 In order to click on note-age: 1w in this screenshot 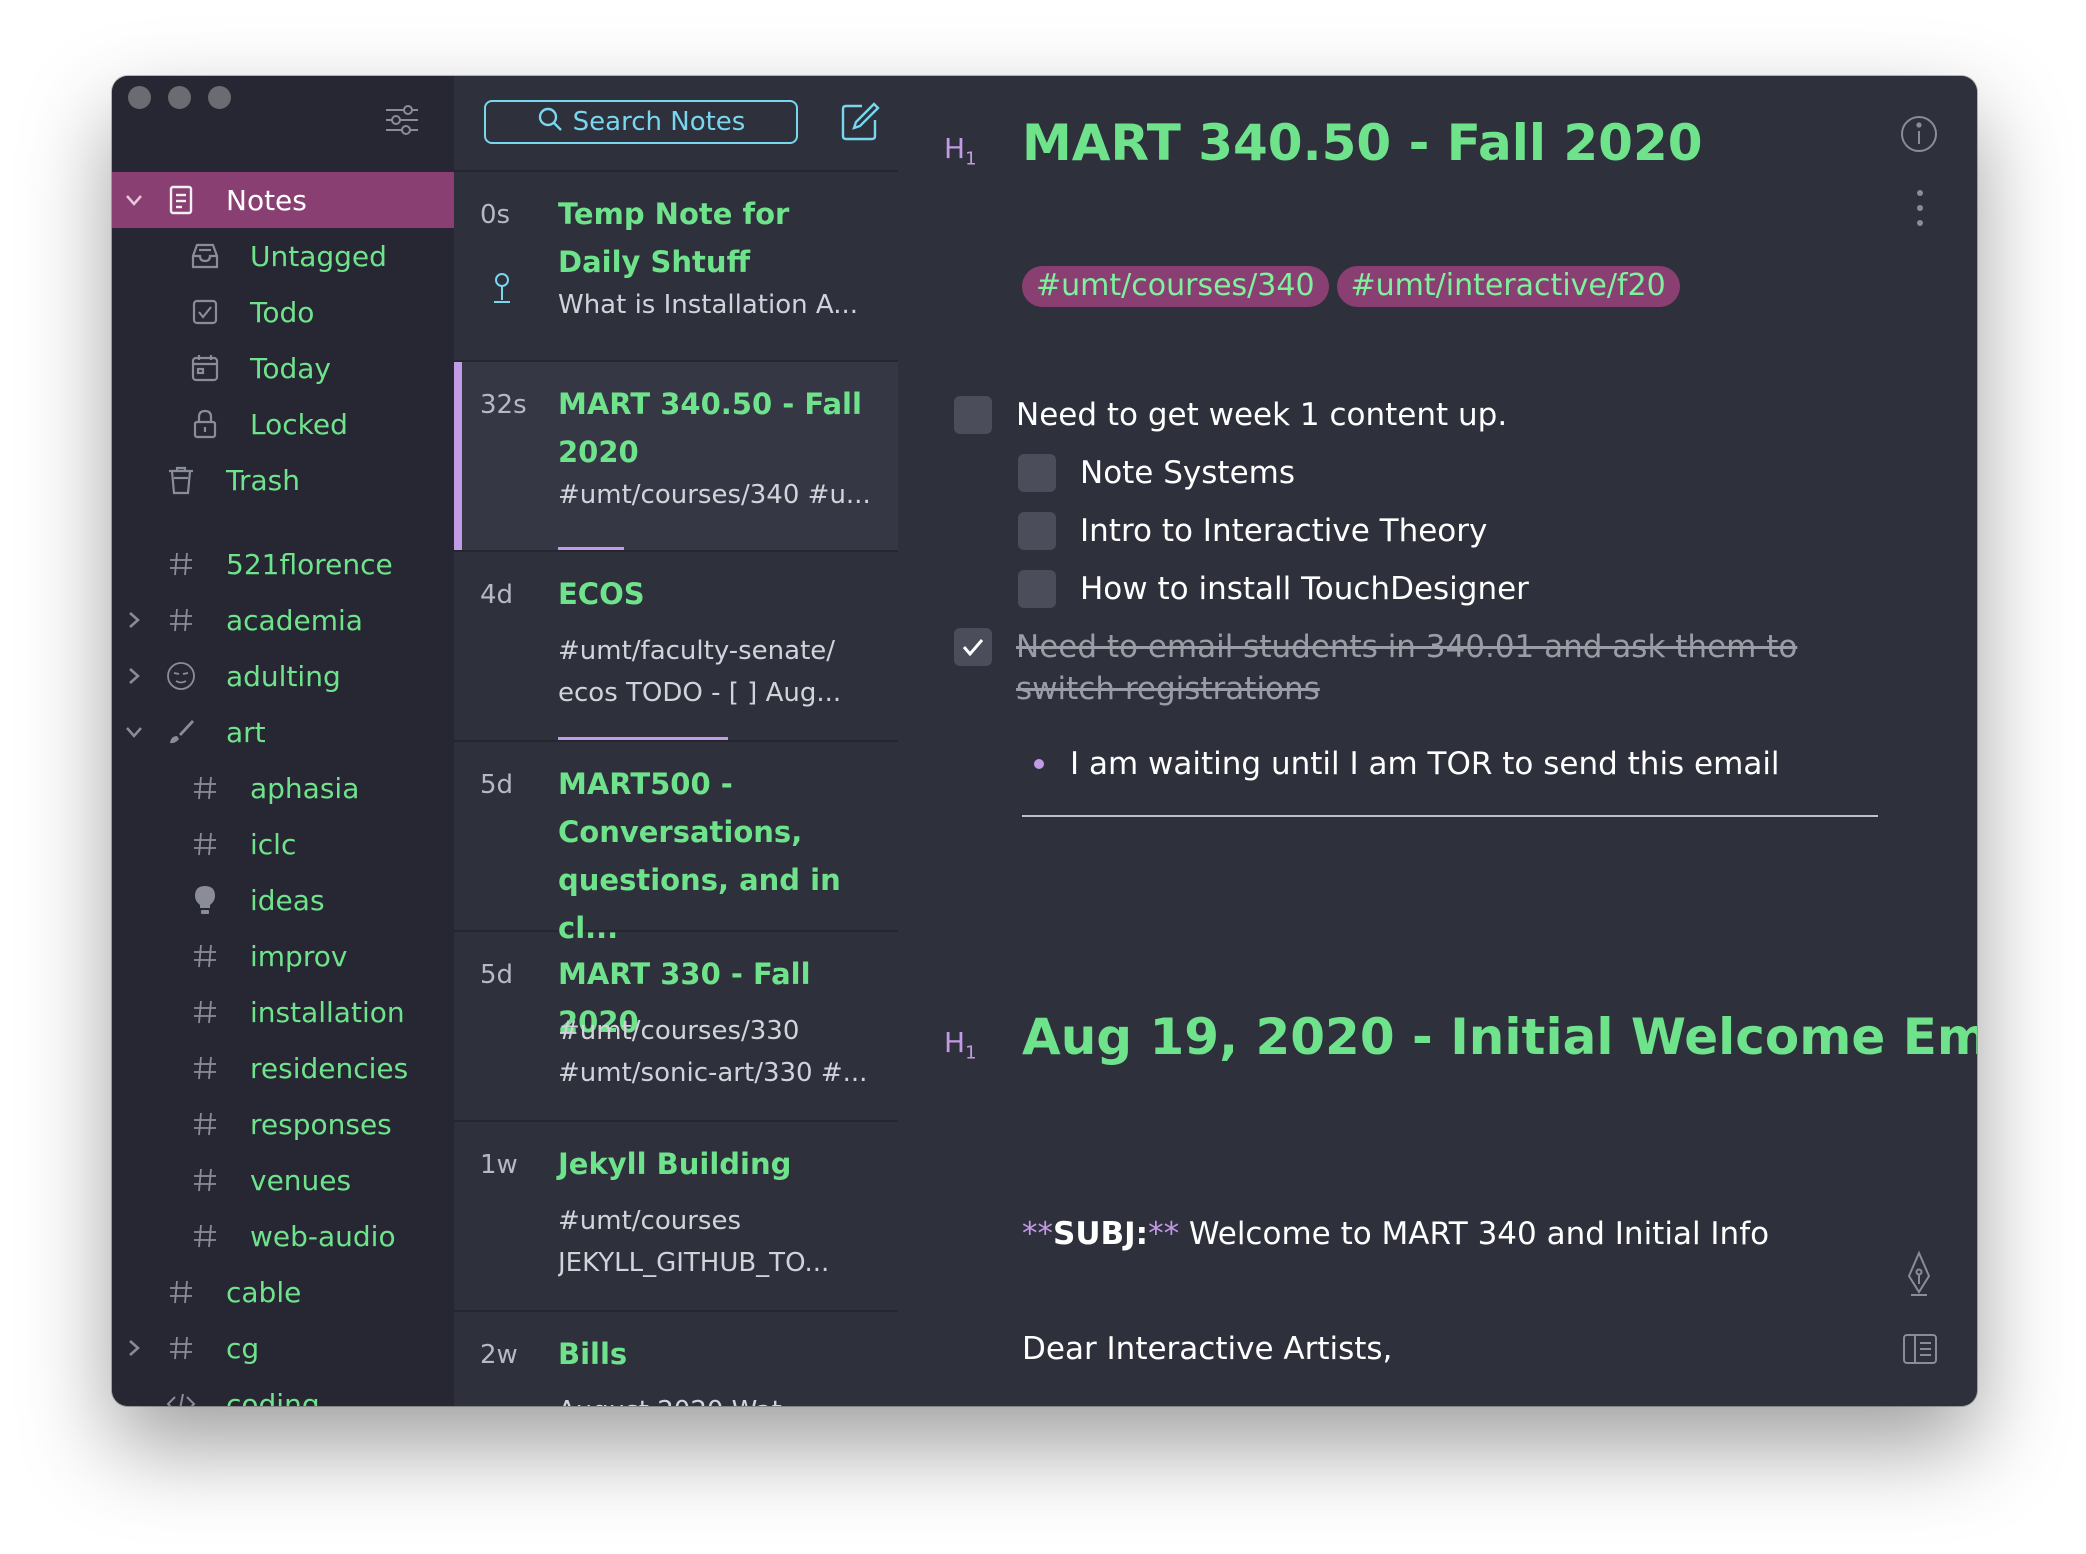, I will do `click(499, 1165)`.